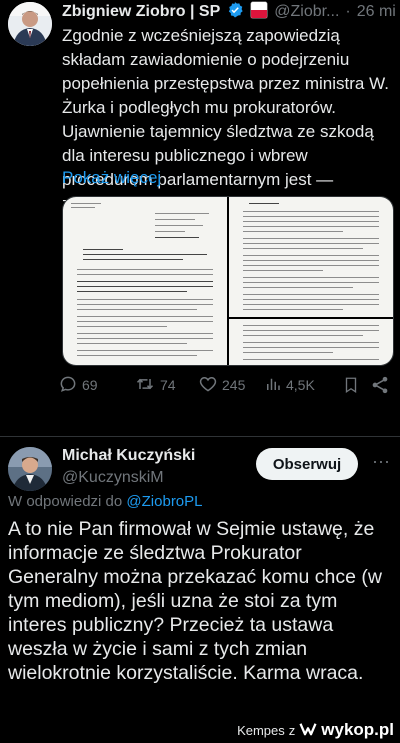 The image size is (400, 743). Describe the element at coordinates (234, 385) in the screenshot. I see `like-count: 245` at that location.